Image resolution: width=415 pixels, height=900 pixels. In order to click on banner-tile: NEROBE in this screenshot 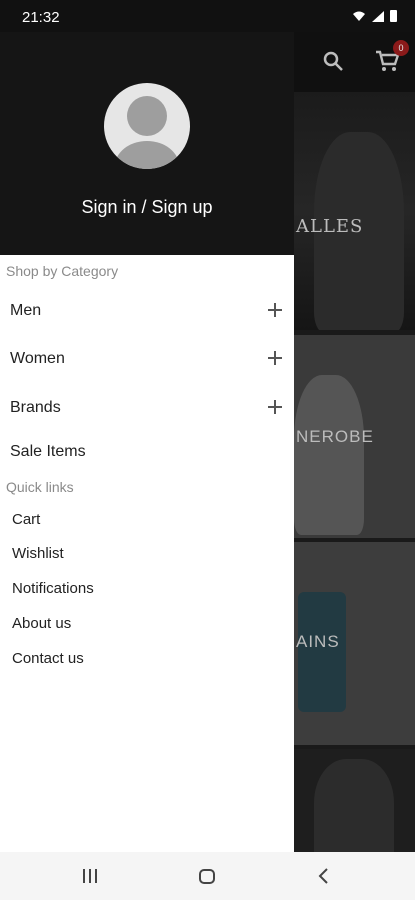, I will do `click(354, 436)`.